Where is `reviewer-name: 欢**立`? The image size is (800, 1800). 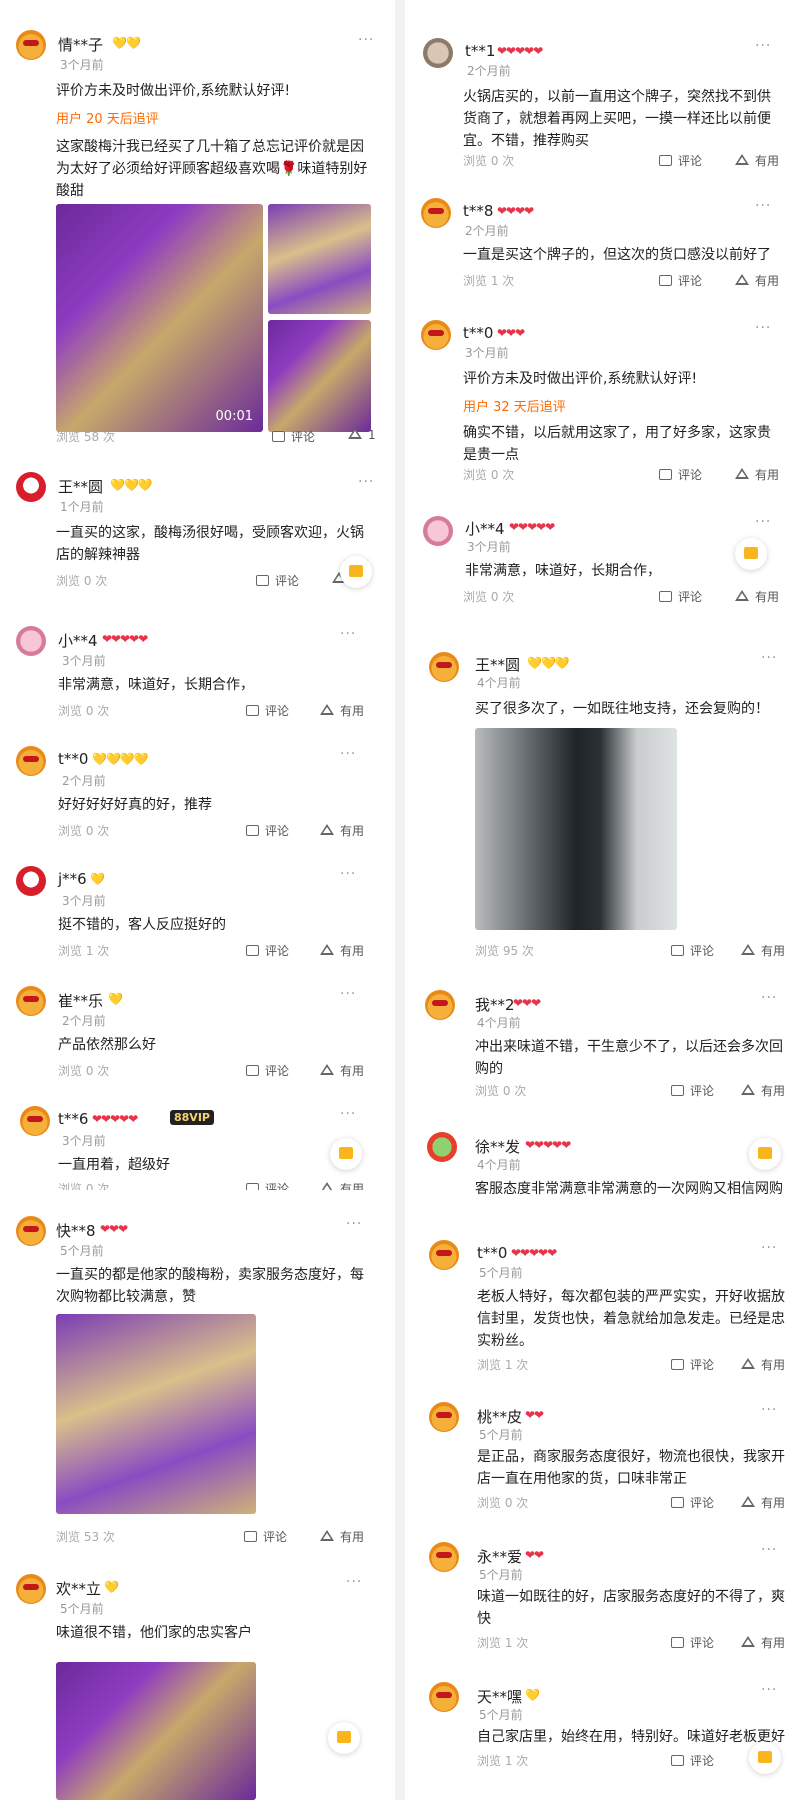 reviewer-name: 欢**立 is located at coordinates (78, 1588).